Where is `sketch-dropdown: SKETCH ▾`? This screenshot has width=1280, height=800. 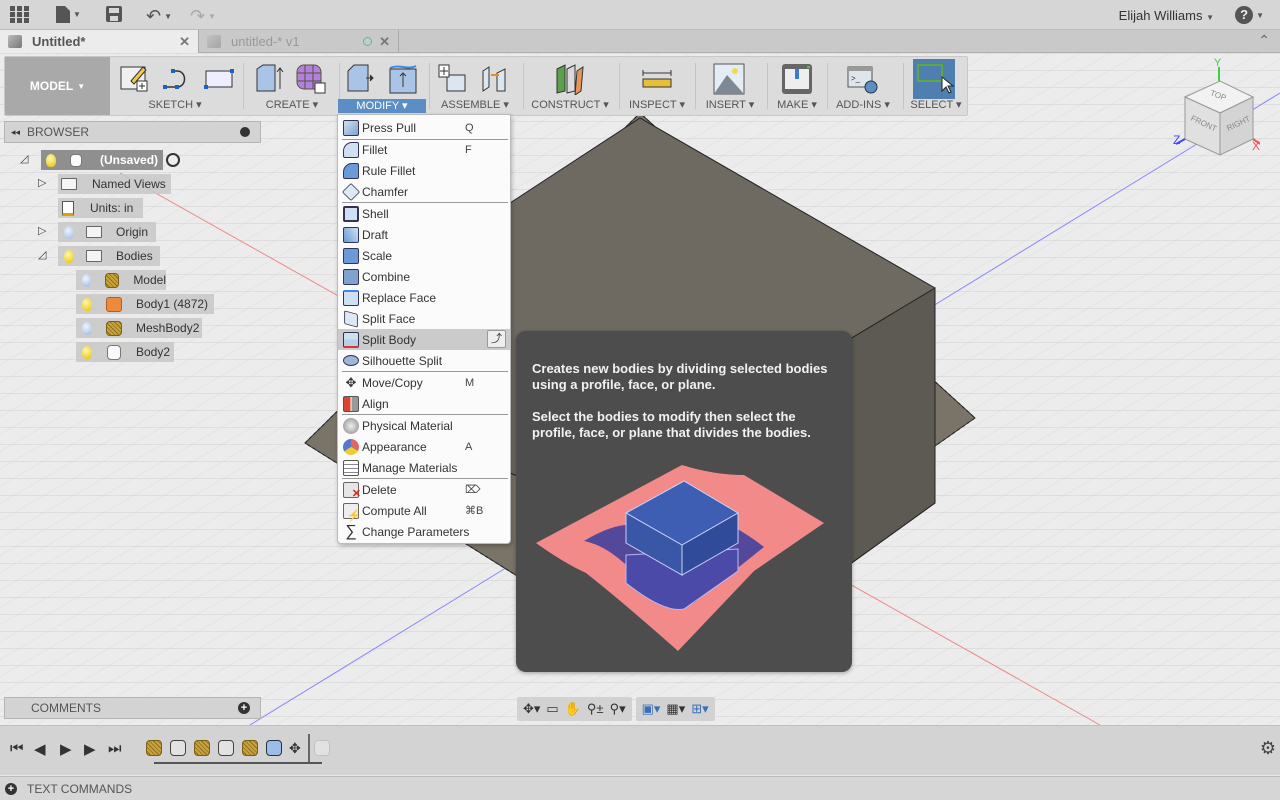
sketch-dropdown: SKETCH ▾ is located at coordinates (175, 104).